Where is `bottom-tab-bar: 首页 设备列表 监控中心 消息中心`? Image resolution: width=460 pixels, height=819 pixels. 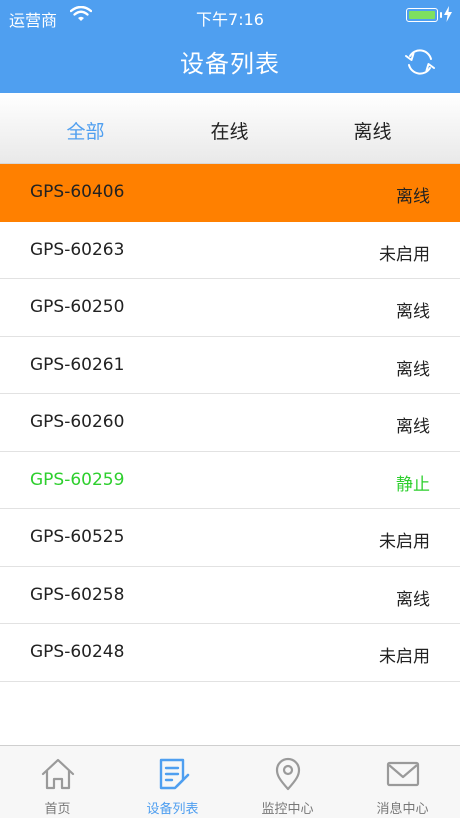 bottom-tab-bar: 首页 设备列表 监控中心 消息中心 is located at coordinates (230, 781).